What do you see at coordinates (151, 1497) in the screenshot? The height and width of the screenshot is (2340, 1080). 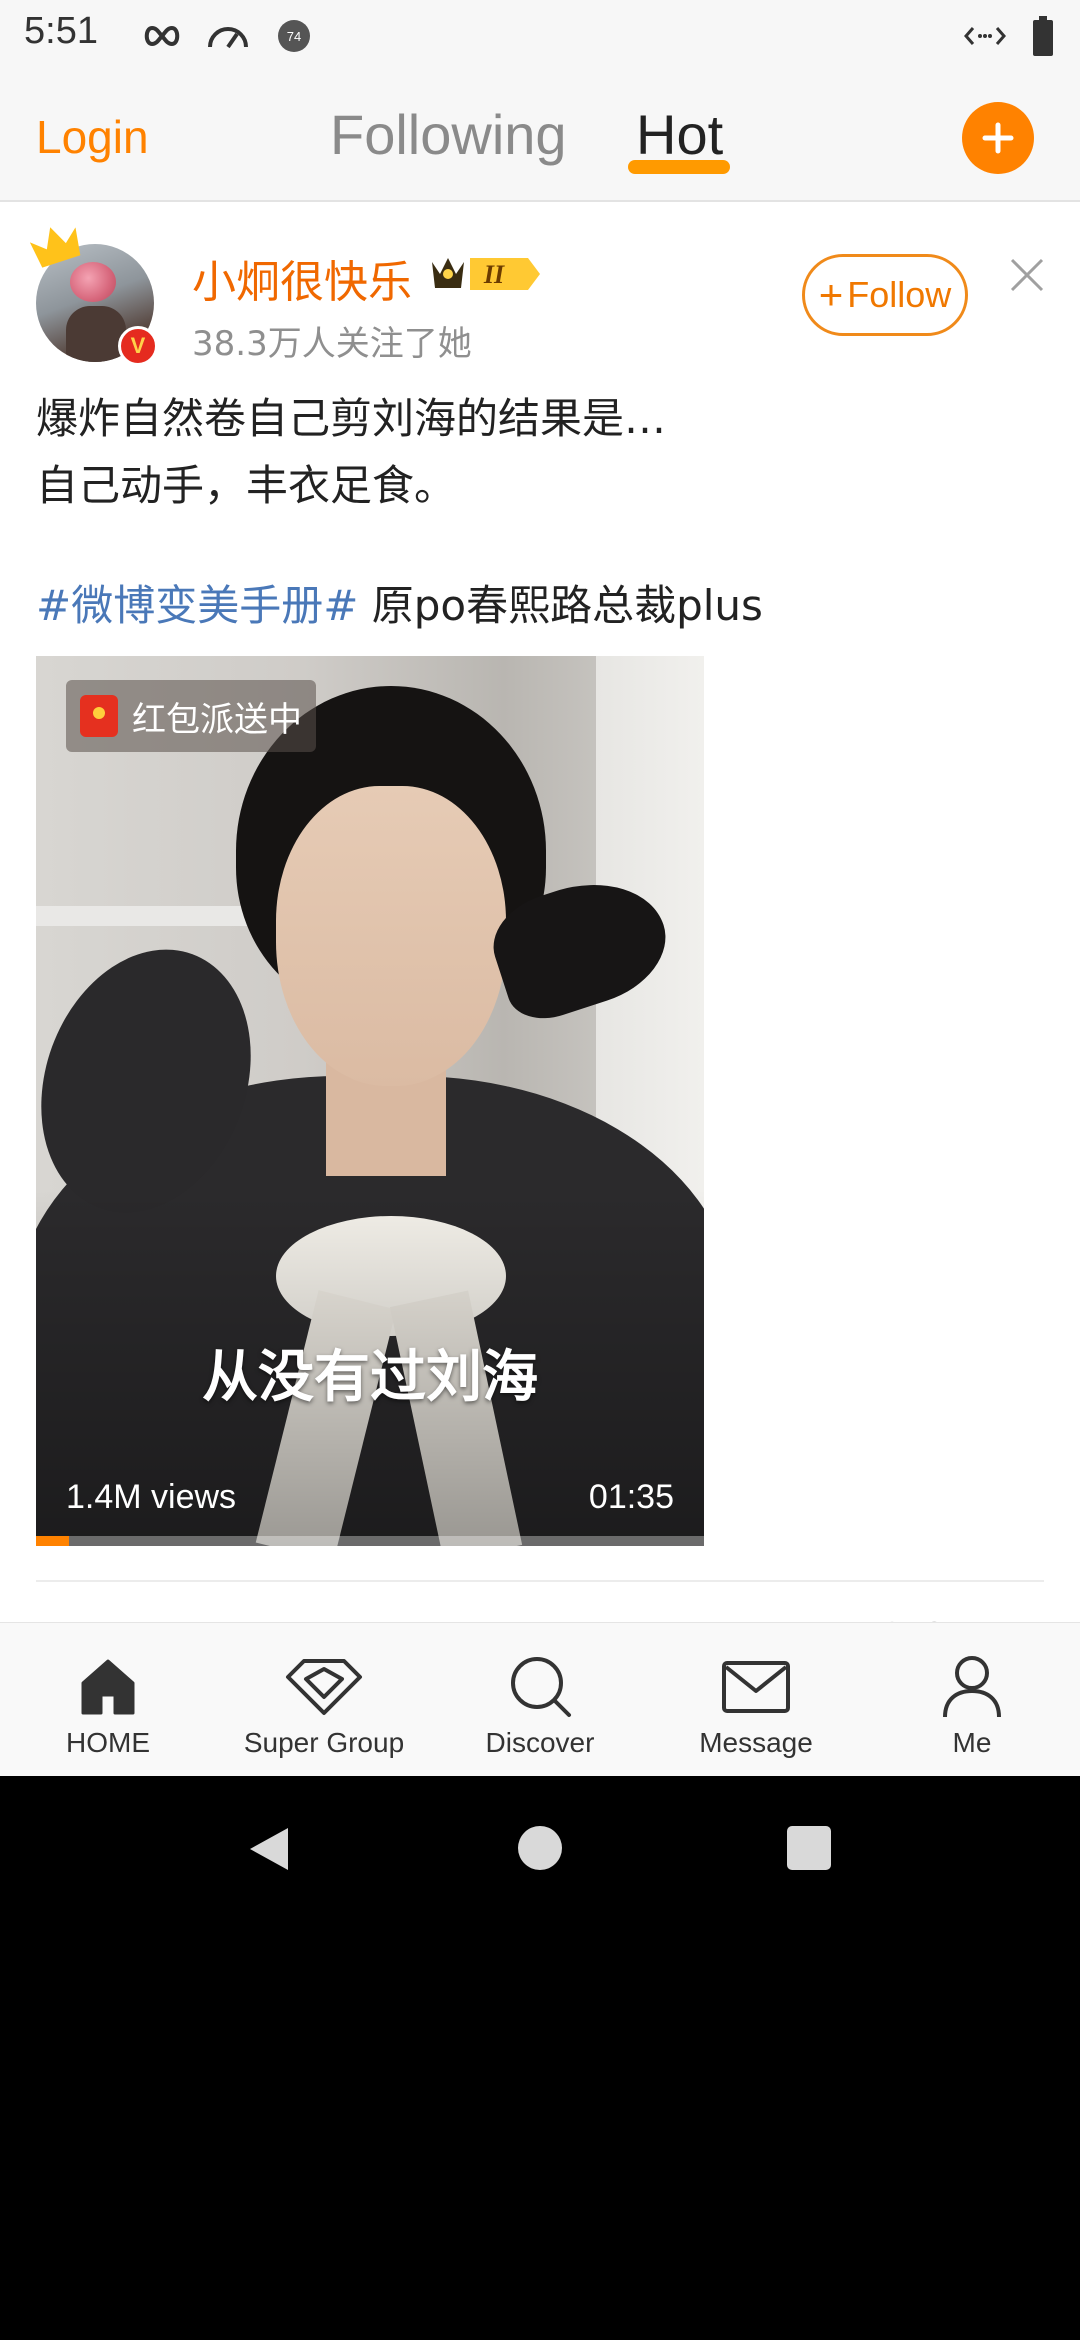 I see `video-views: 1.4M views` at bounding box center [151, 1497].